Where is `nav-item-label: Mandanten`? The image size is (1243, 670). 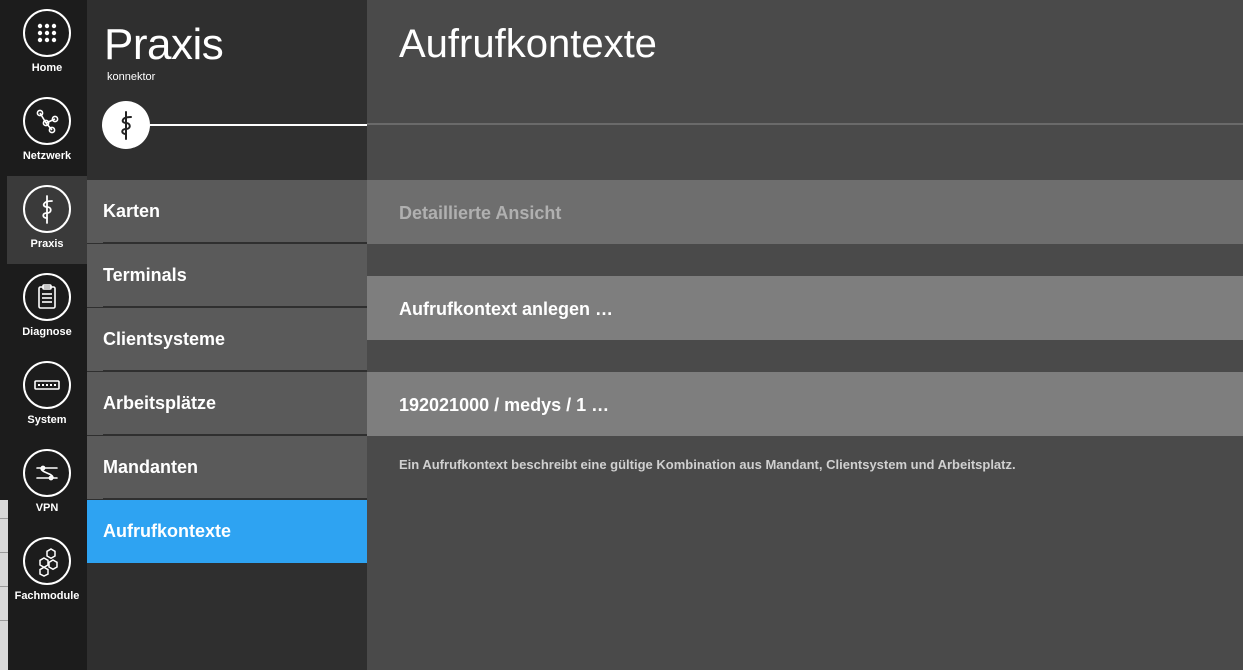
nav-item-label: Mandanten is located at coordinates (151, 467).